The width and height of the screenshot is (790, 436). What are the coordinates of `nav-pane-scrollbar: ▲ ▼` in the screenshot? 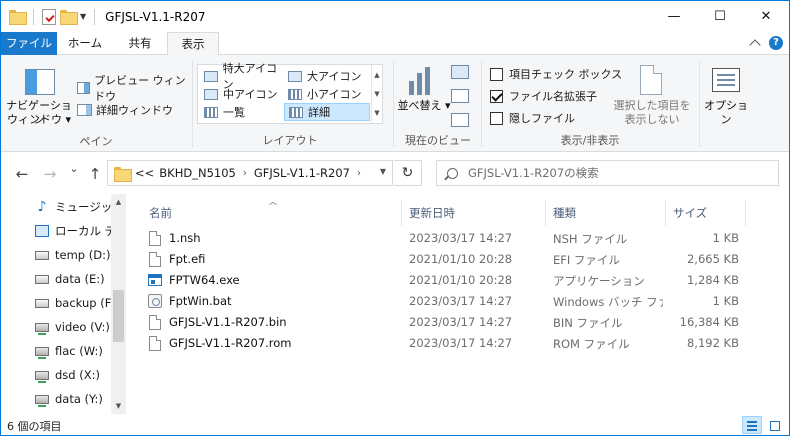 It's located at (118, 304).